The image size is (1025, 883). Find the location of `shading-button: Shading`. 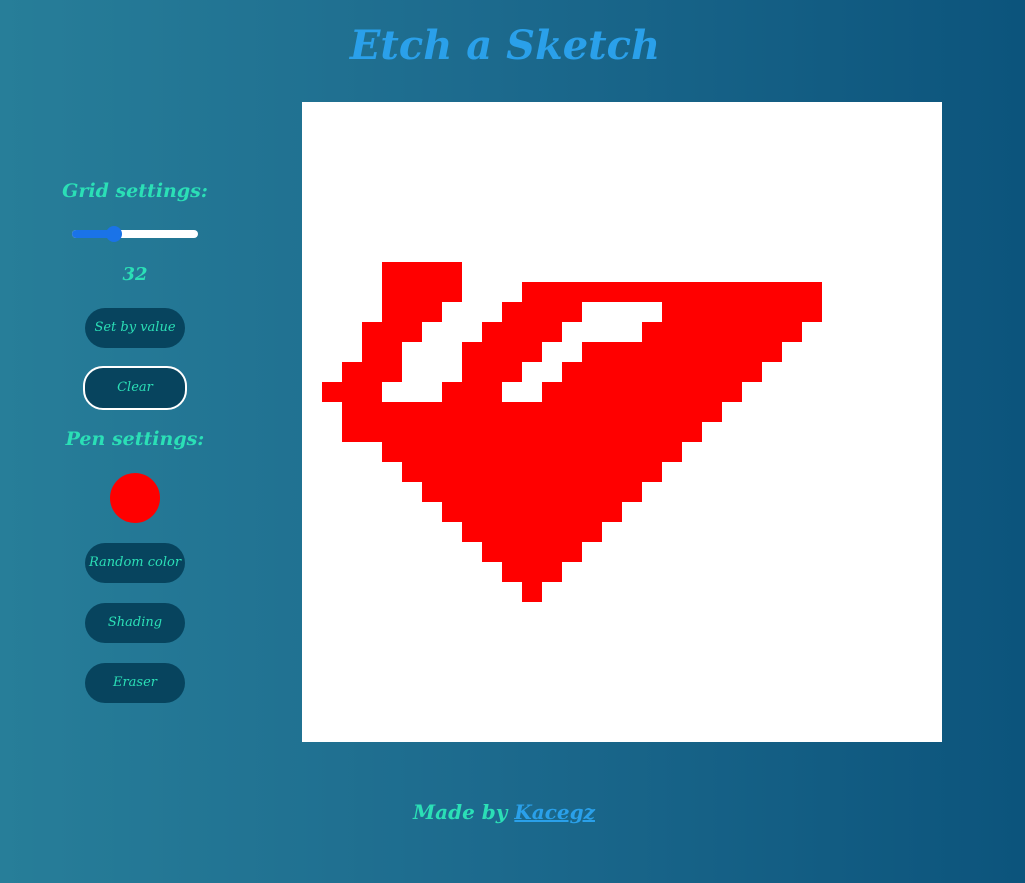

shading-button: Shading is located at coordinates (135, 623).